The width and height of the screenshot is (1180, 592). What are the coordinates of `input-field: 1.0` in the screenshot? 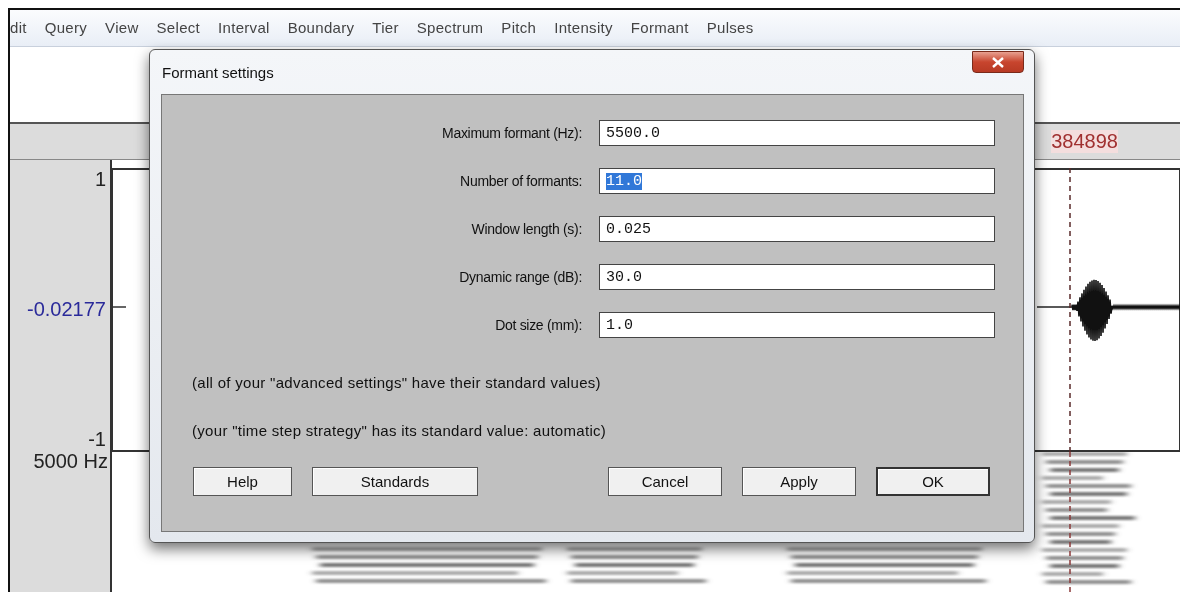 It's located at (797, 325).